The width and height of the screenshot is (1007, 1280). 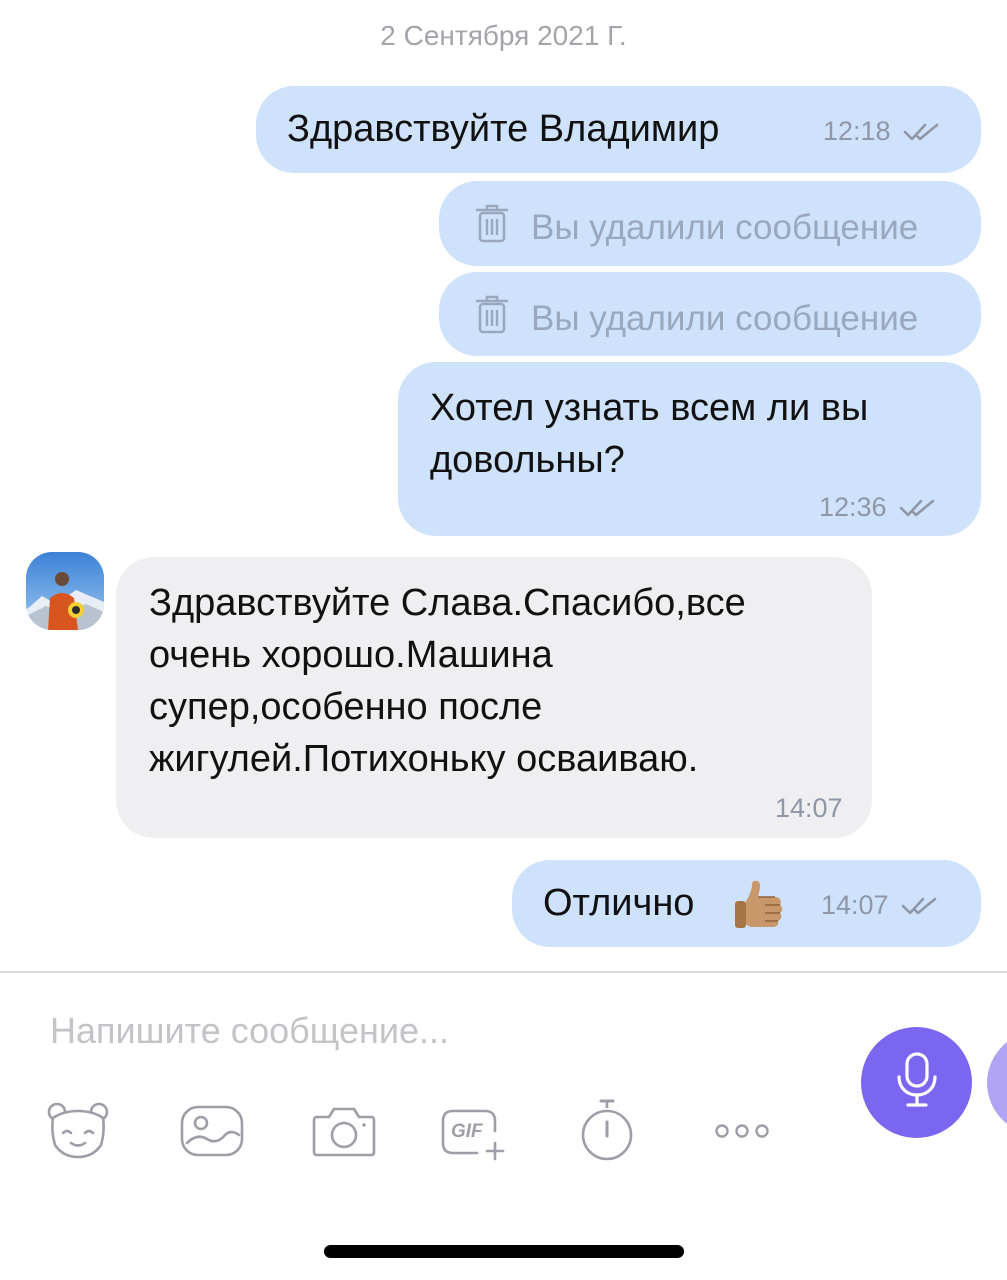 I want to click on timer-button, so click(x=607, y=1133).